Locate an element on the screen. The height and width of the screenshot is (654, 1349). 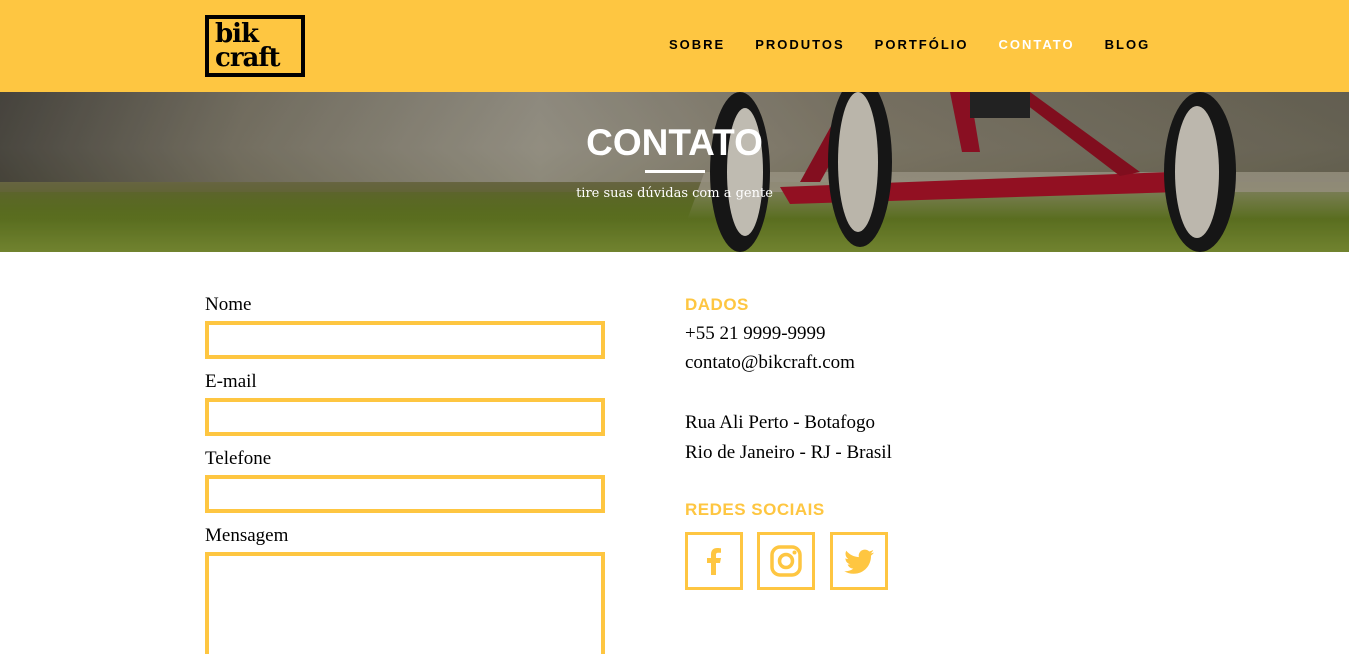
instagram-icon is located at coordinates (786, 561).